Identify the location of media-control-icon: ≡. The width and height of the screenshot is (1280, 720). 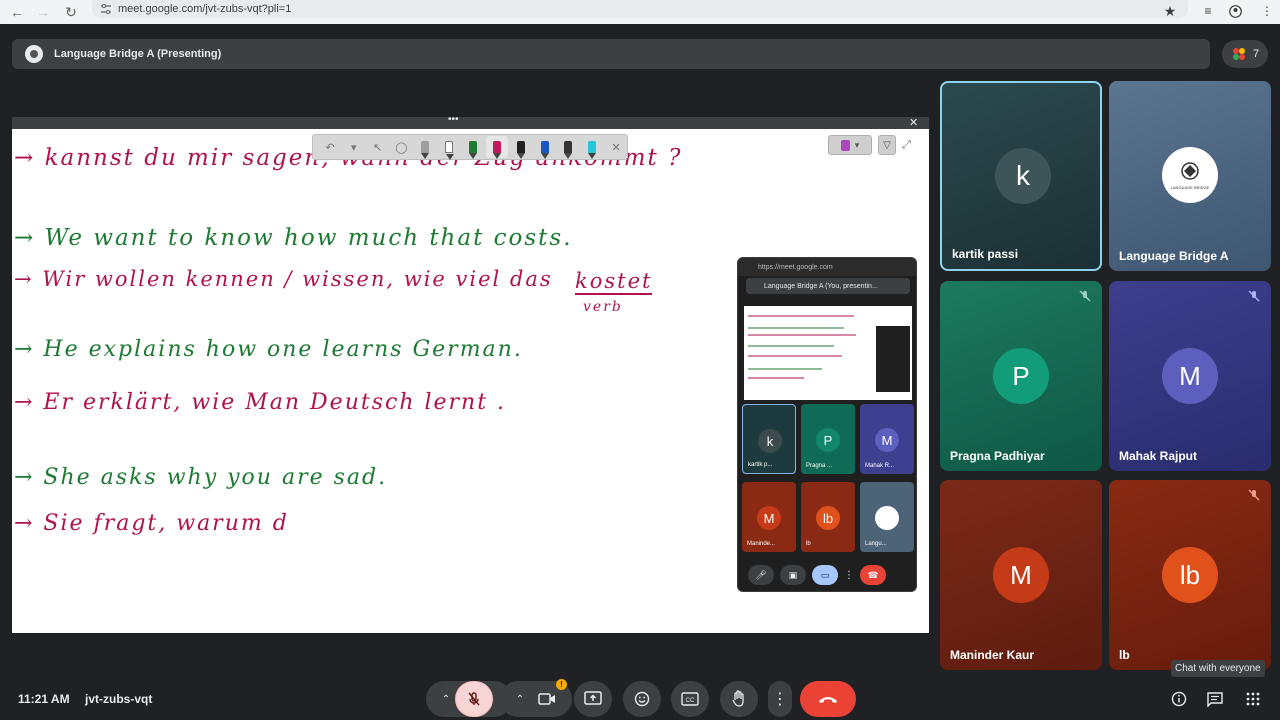
(1208, 11).